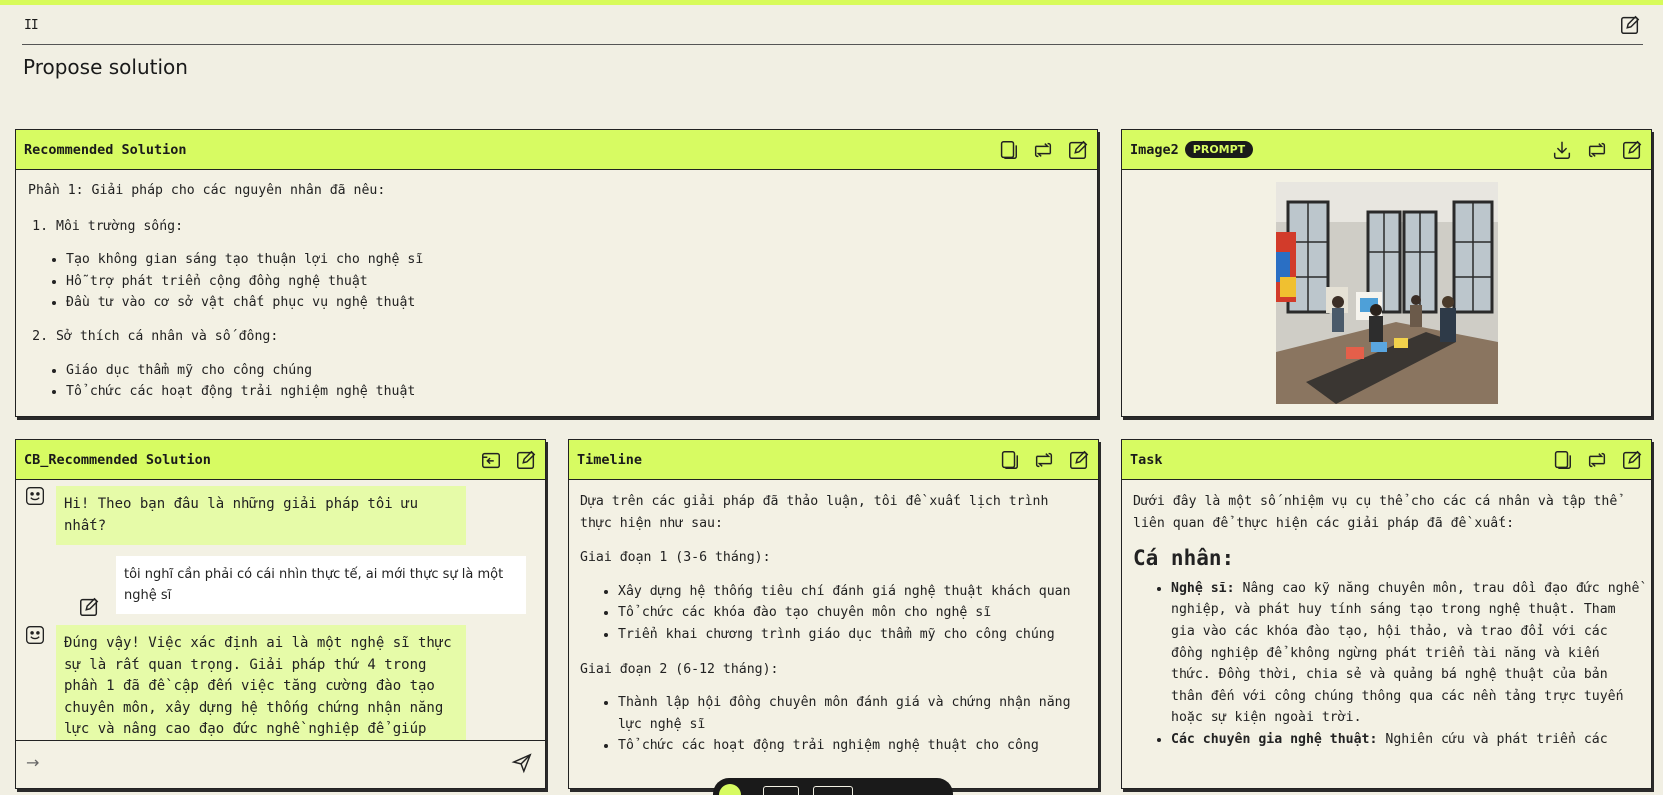 The width and height of the screenshot is (1663, 795). What do you see at coordinates (1386, 150) in the screenshot?
I see `panel-header: Image2 PROMPT` at bounding box center [1386, 150].